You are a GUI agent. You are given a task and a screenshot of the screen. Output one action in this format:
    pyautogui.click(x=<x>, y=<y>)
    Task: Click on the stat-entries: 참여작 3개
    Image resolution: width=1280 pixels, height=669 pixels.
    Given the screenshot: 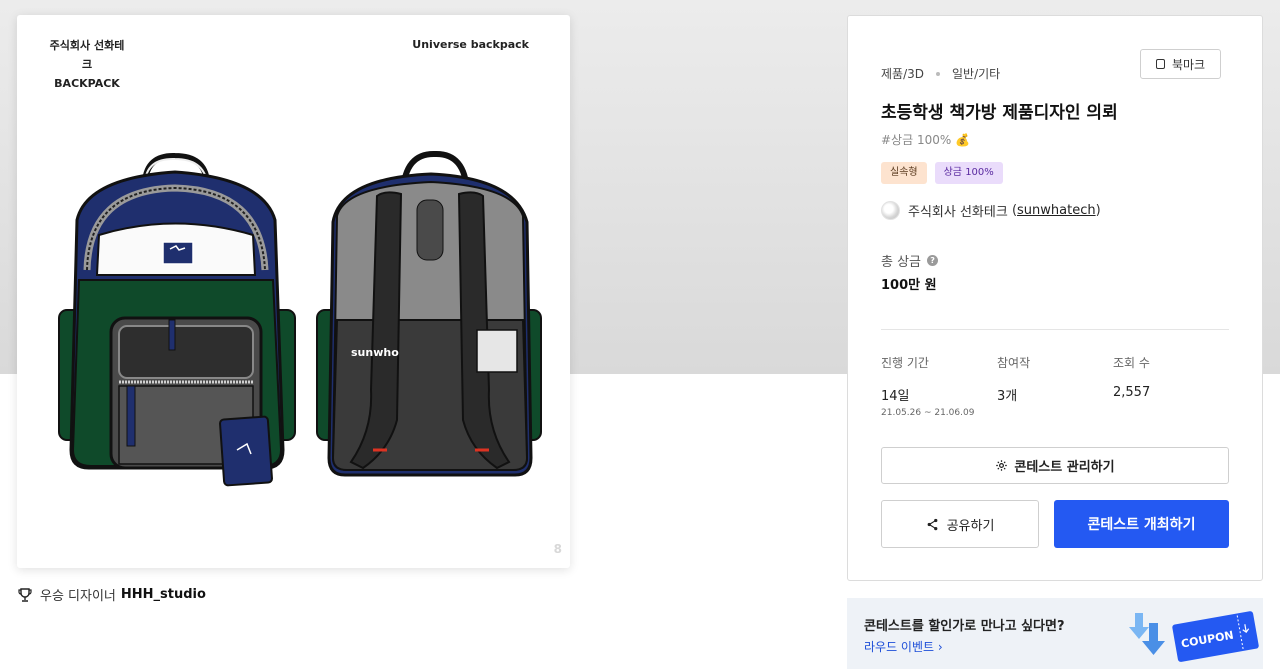 What is the action you would take?
    pyautogui.click(x=1055, y=386)
    